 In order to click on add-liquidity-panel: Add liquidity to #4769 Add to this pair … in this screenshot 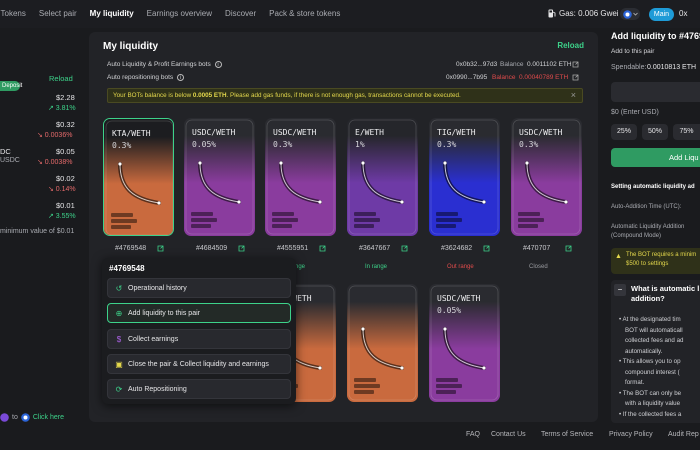, I will do `click(651, 228)`.